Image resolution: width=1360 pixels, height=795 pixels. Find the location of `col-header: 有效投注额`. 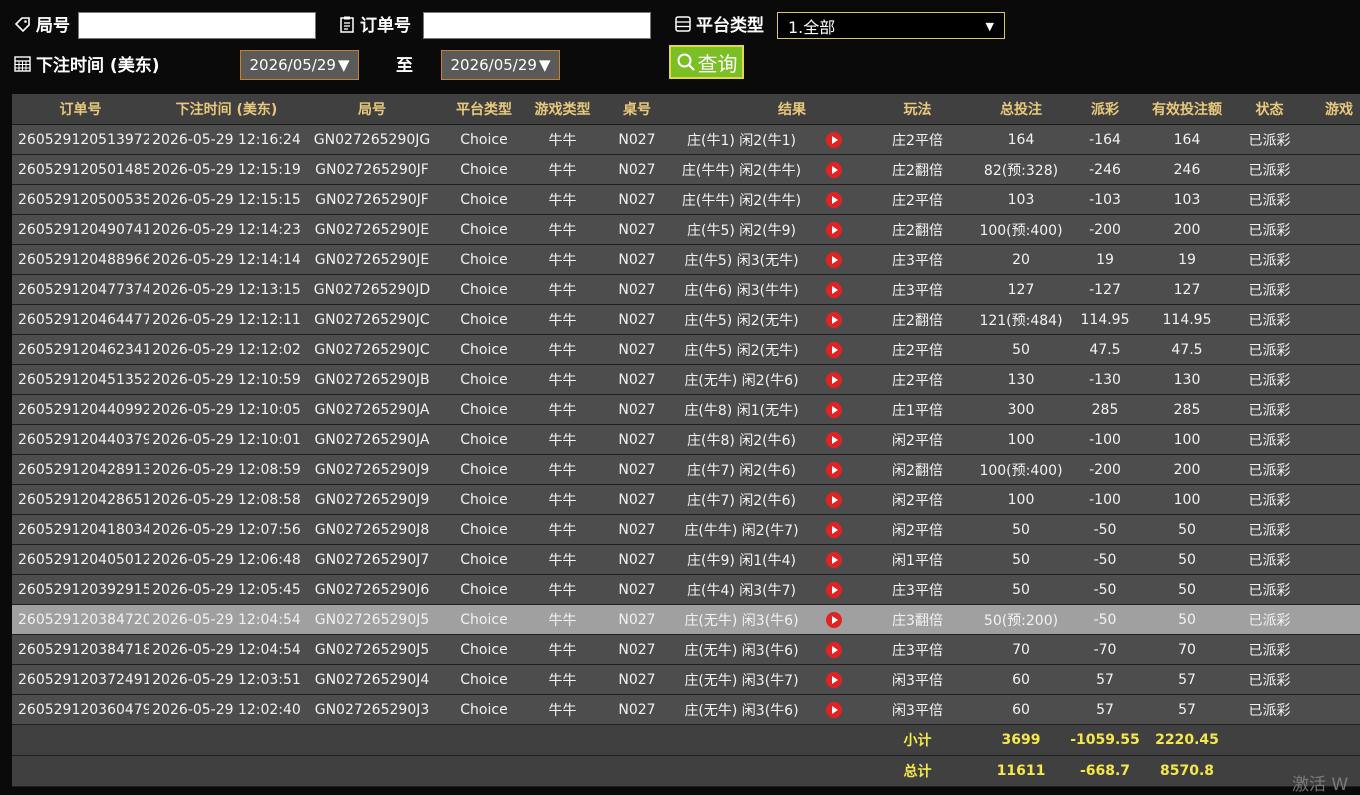

col-header: 有效投注额 is located at coordinates (1187, 109).